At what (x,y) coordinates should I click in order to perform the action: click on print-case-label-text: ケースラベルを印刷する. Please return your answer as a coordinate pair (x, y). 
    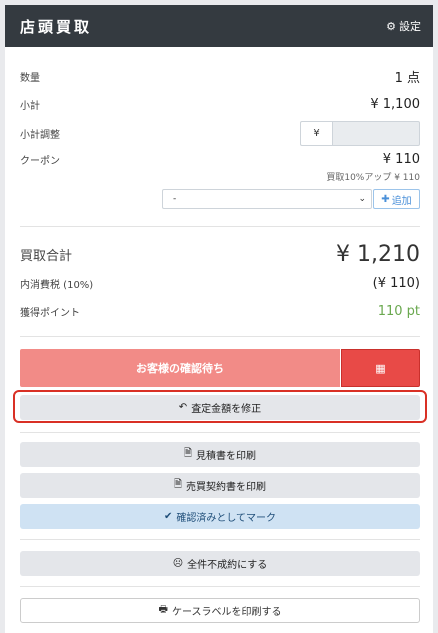
    Looking at the image, I should click on (226, 612).